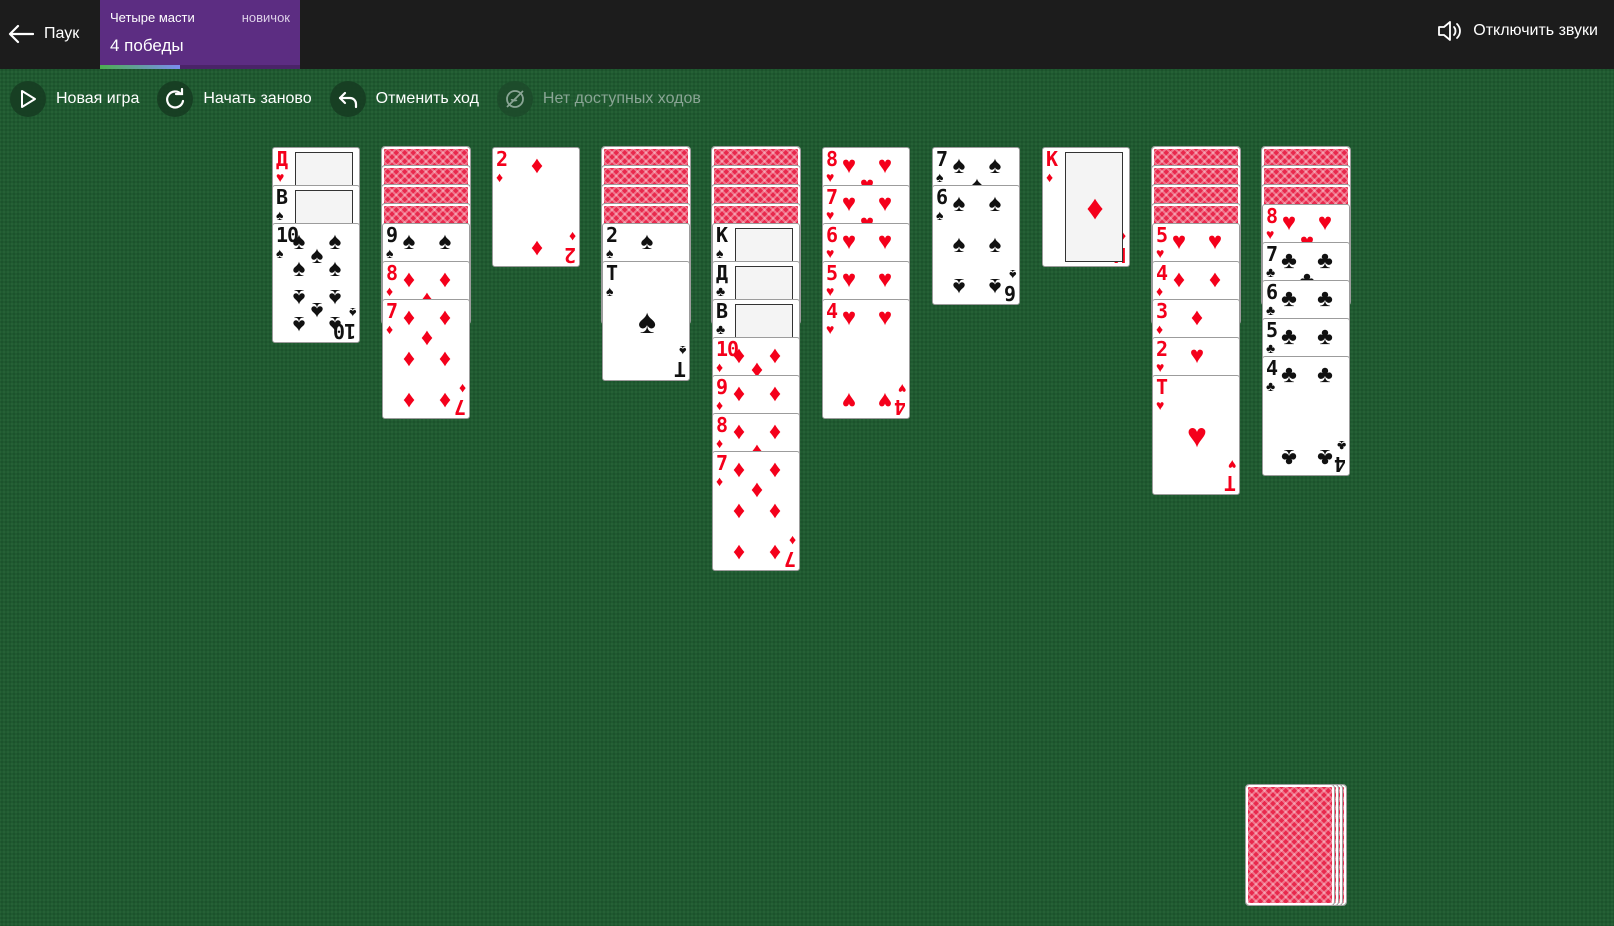 This screenshot has height=926, width=1614. Describe the element at coordinates (265, 17) in the screenshot. I see `mode-level: новичок` at that location.